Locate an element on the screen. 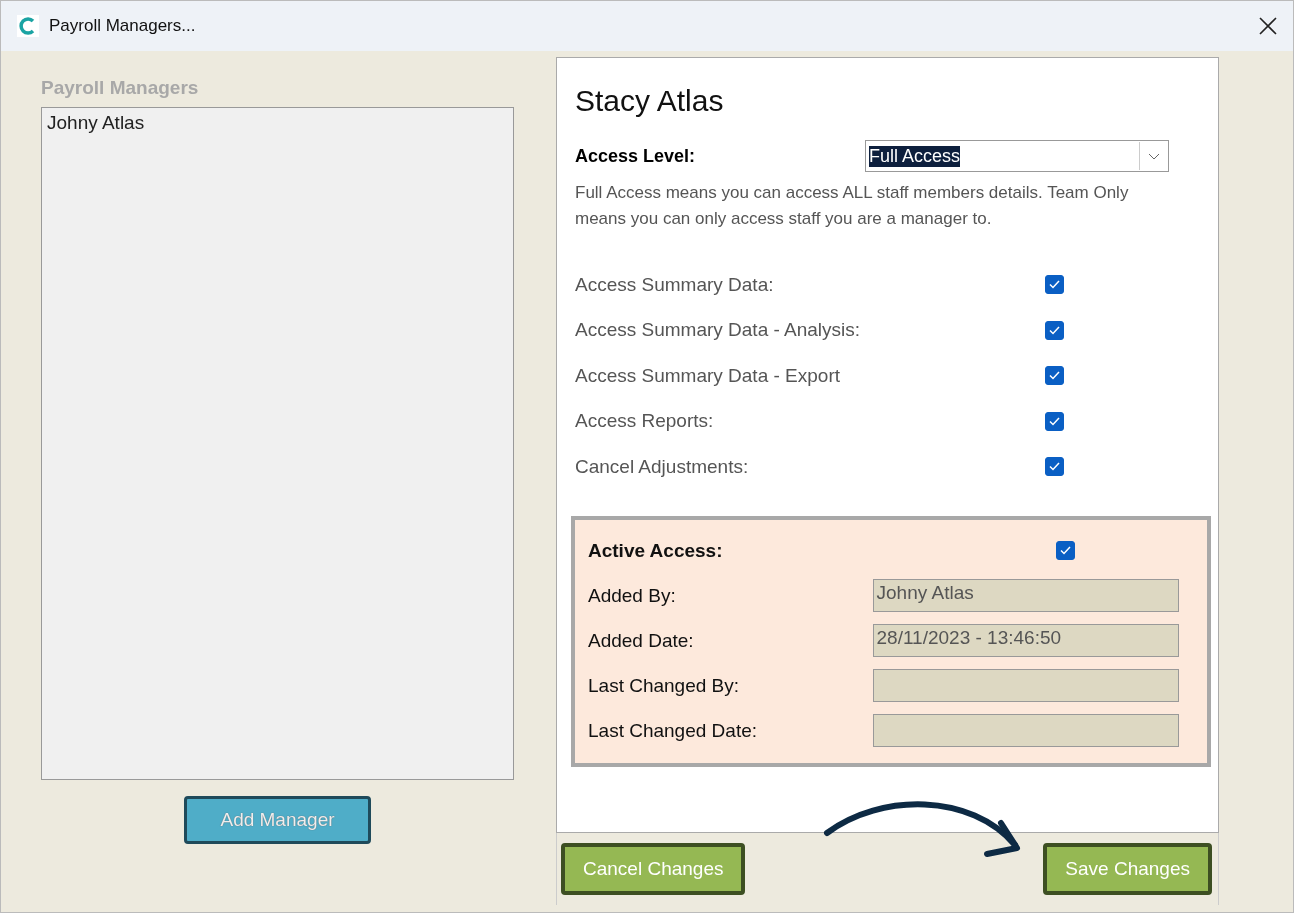 Image resolution: width=1294 pixels, height=913 pixels. manager-item: Johny Atlas is located at coordinates (277, 123).